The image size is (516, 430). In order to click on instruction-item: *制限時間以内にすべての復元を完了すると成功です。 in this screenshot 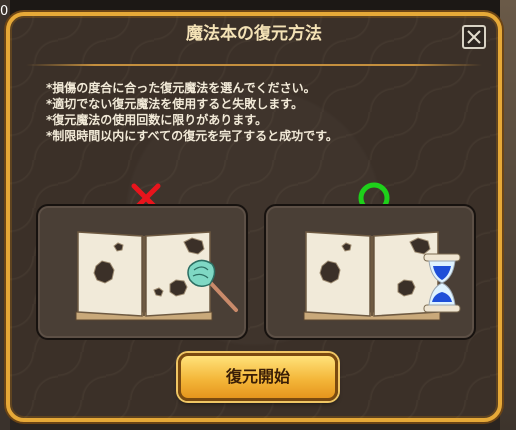, I will do `click(192, 136)`.